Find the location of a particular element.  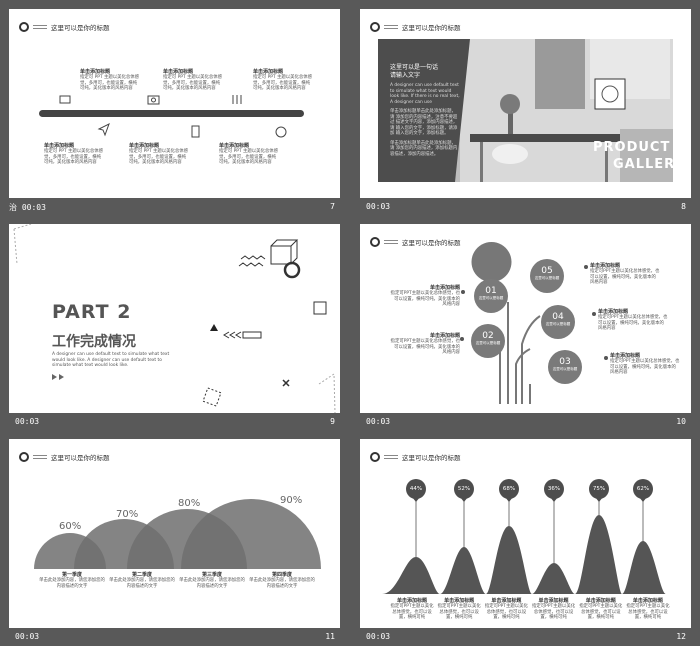

x-icon is located at coordinates (286, 383).